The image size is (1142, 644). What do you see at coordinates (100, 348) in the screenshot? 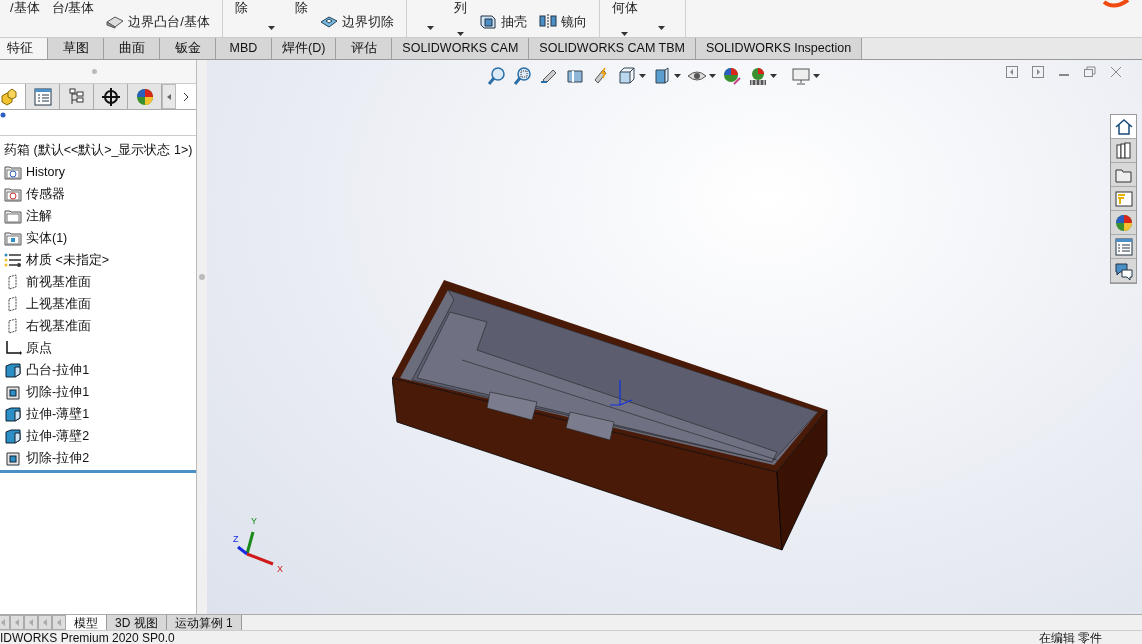
I see `tree-item: 原点` at bounding box center [100, 348].